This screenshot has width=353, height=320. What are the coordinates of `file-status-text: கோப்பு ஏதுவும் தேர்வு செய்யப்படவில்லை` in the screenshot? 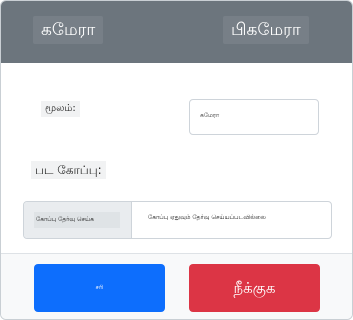 It's located at (207, 217).